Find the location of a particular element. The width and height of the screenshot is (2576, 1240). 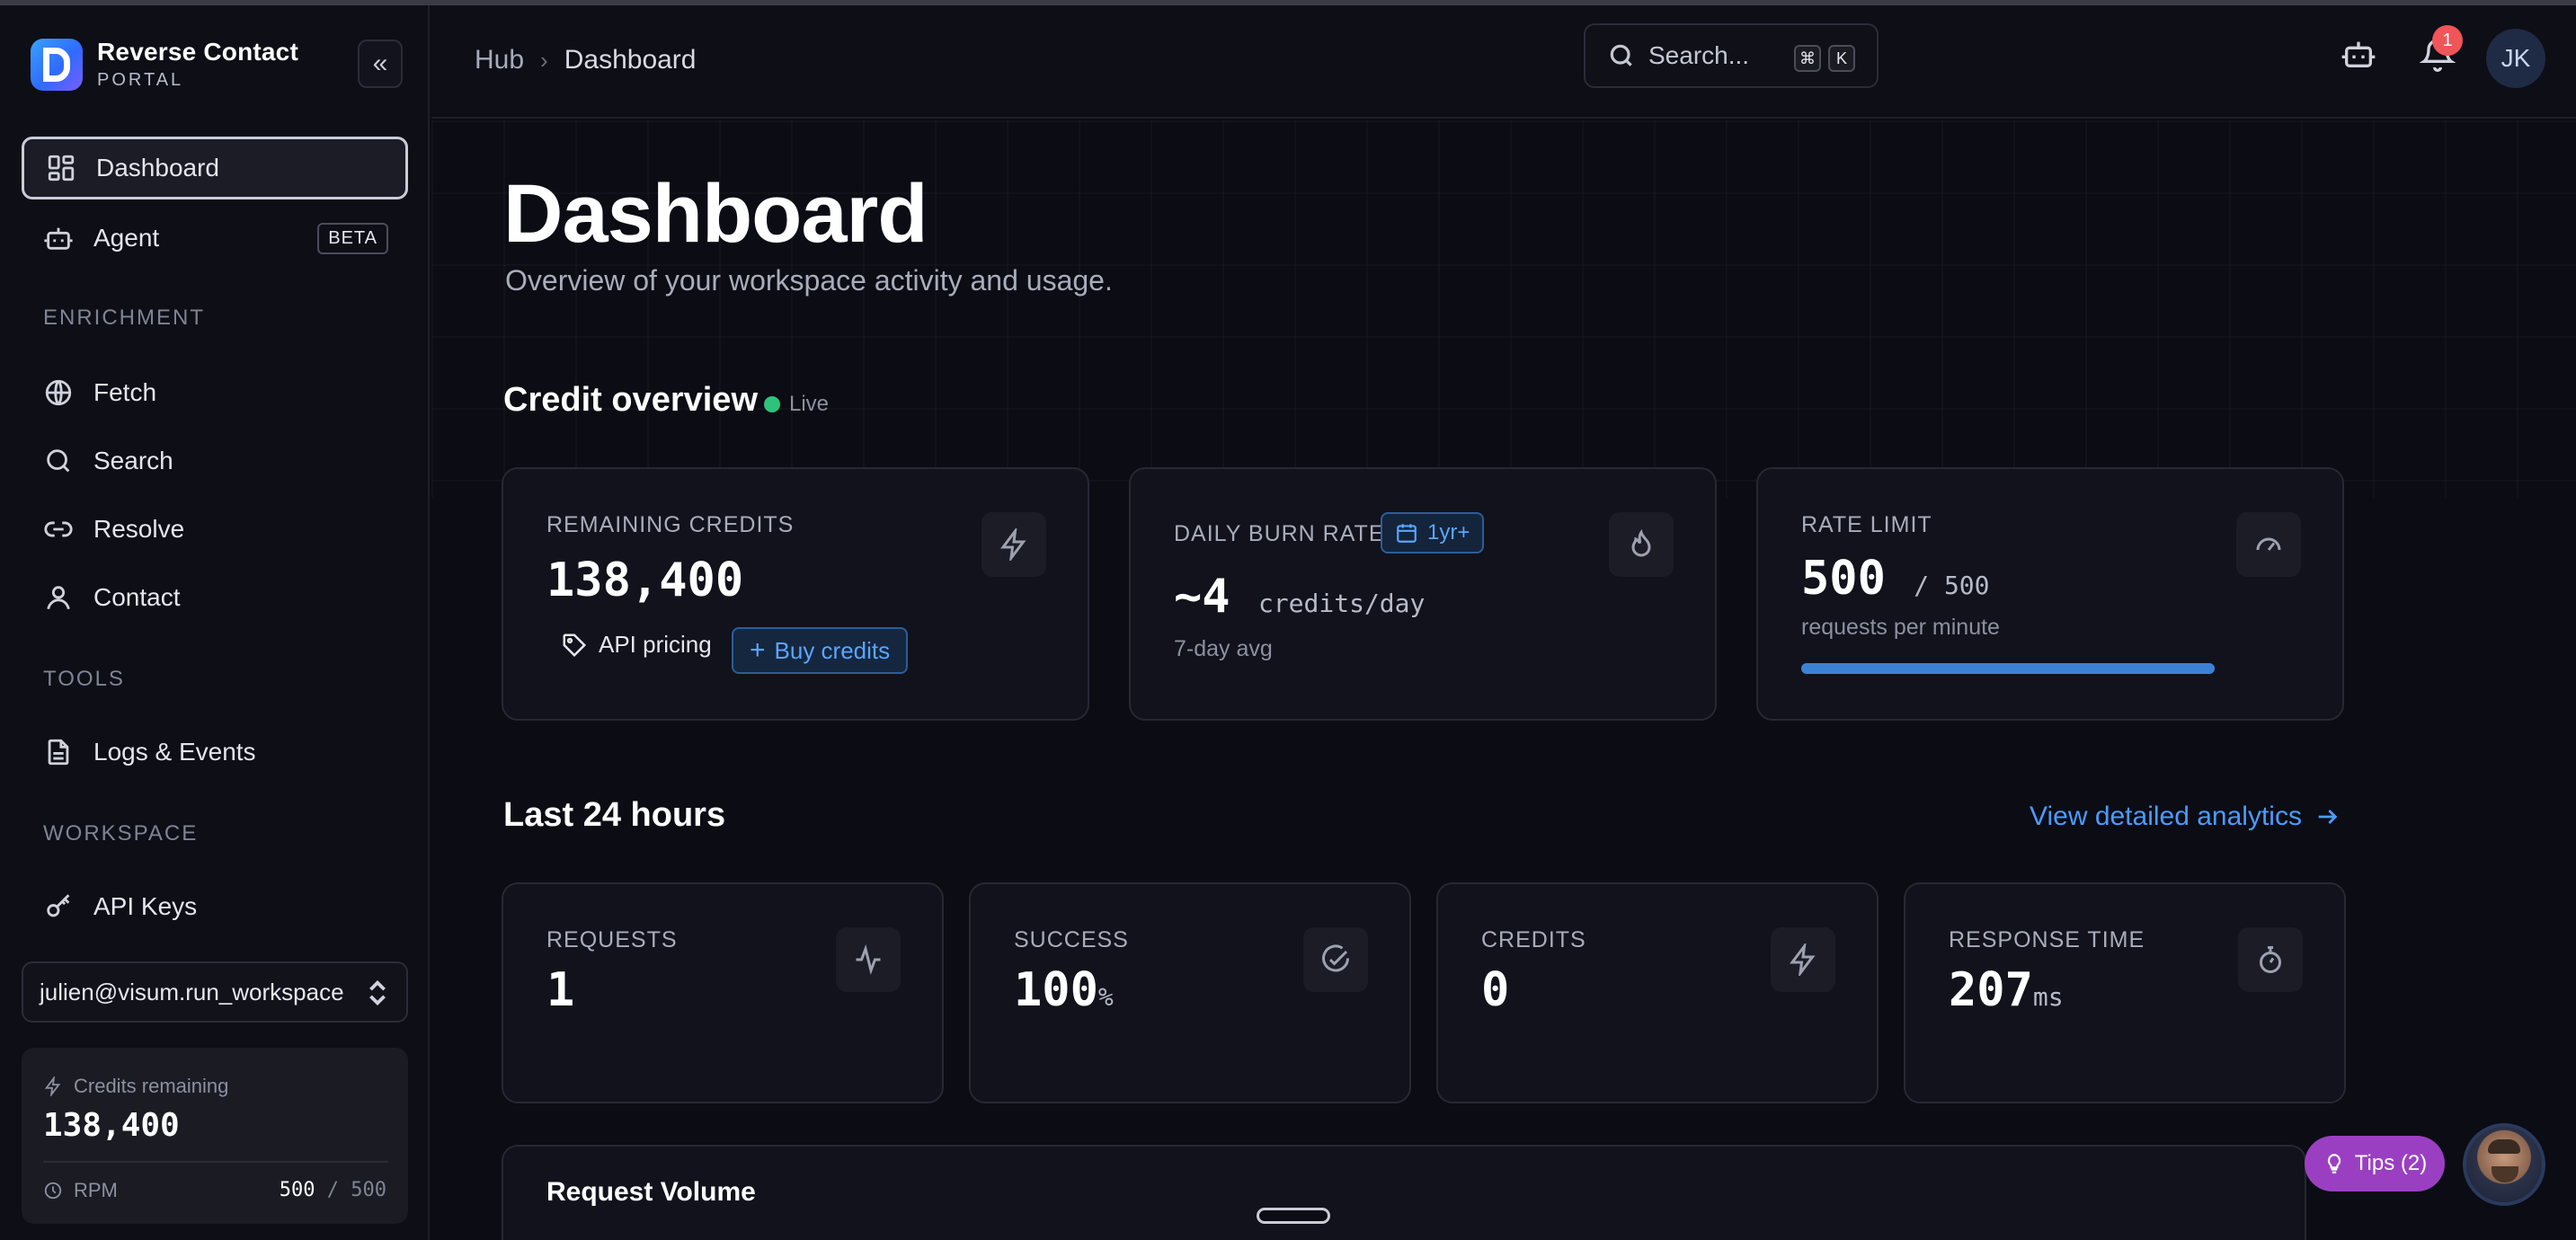

rate-limit-total: / 500 is located at coordinates (1952, 585).